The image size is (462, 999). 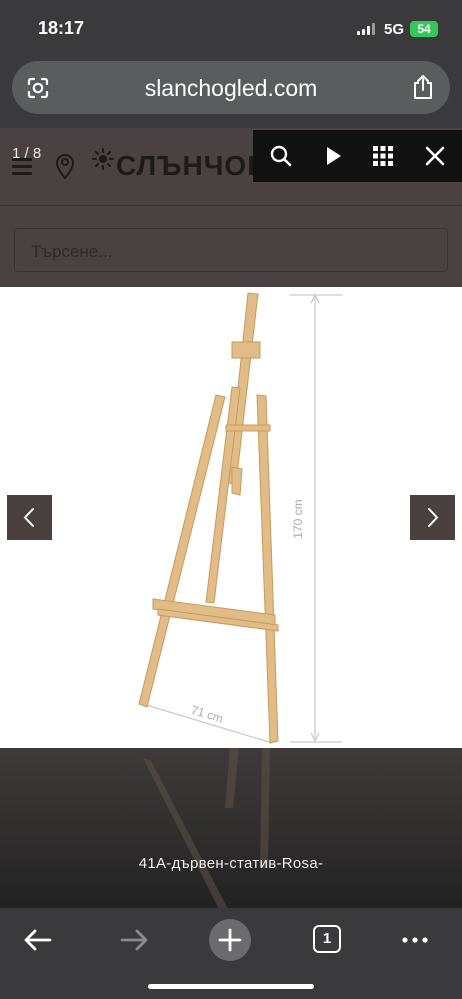 I want to click on forward-arrow-icon, so click(x=134, y=940).